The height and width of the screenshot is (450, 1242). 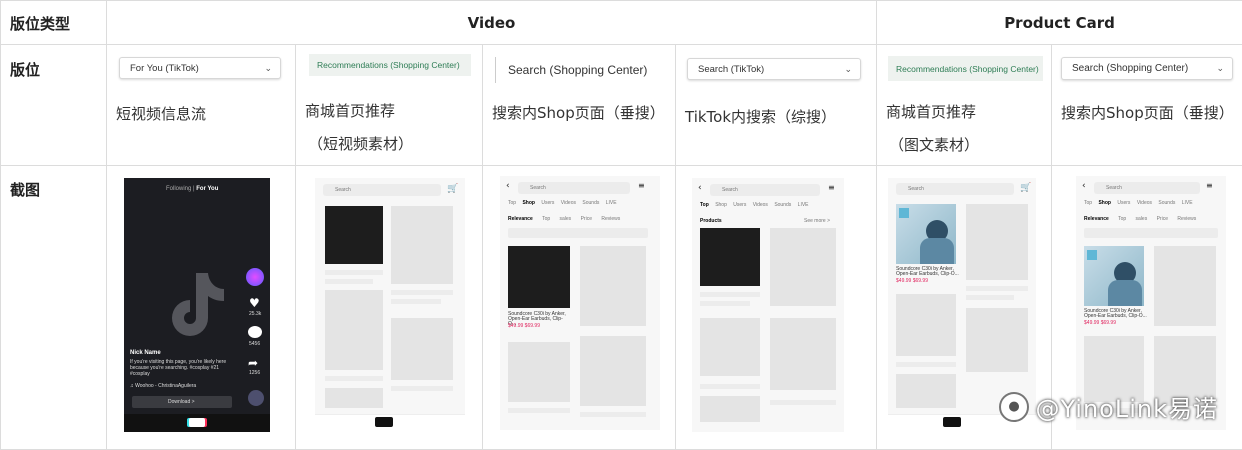 I want to click on watermark: ● @YinoLink易诺, so click(x=1108, y=406).